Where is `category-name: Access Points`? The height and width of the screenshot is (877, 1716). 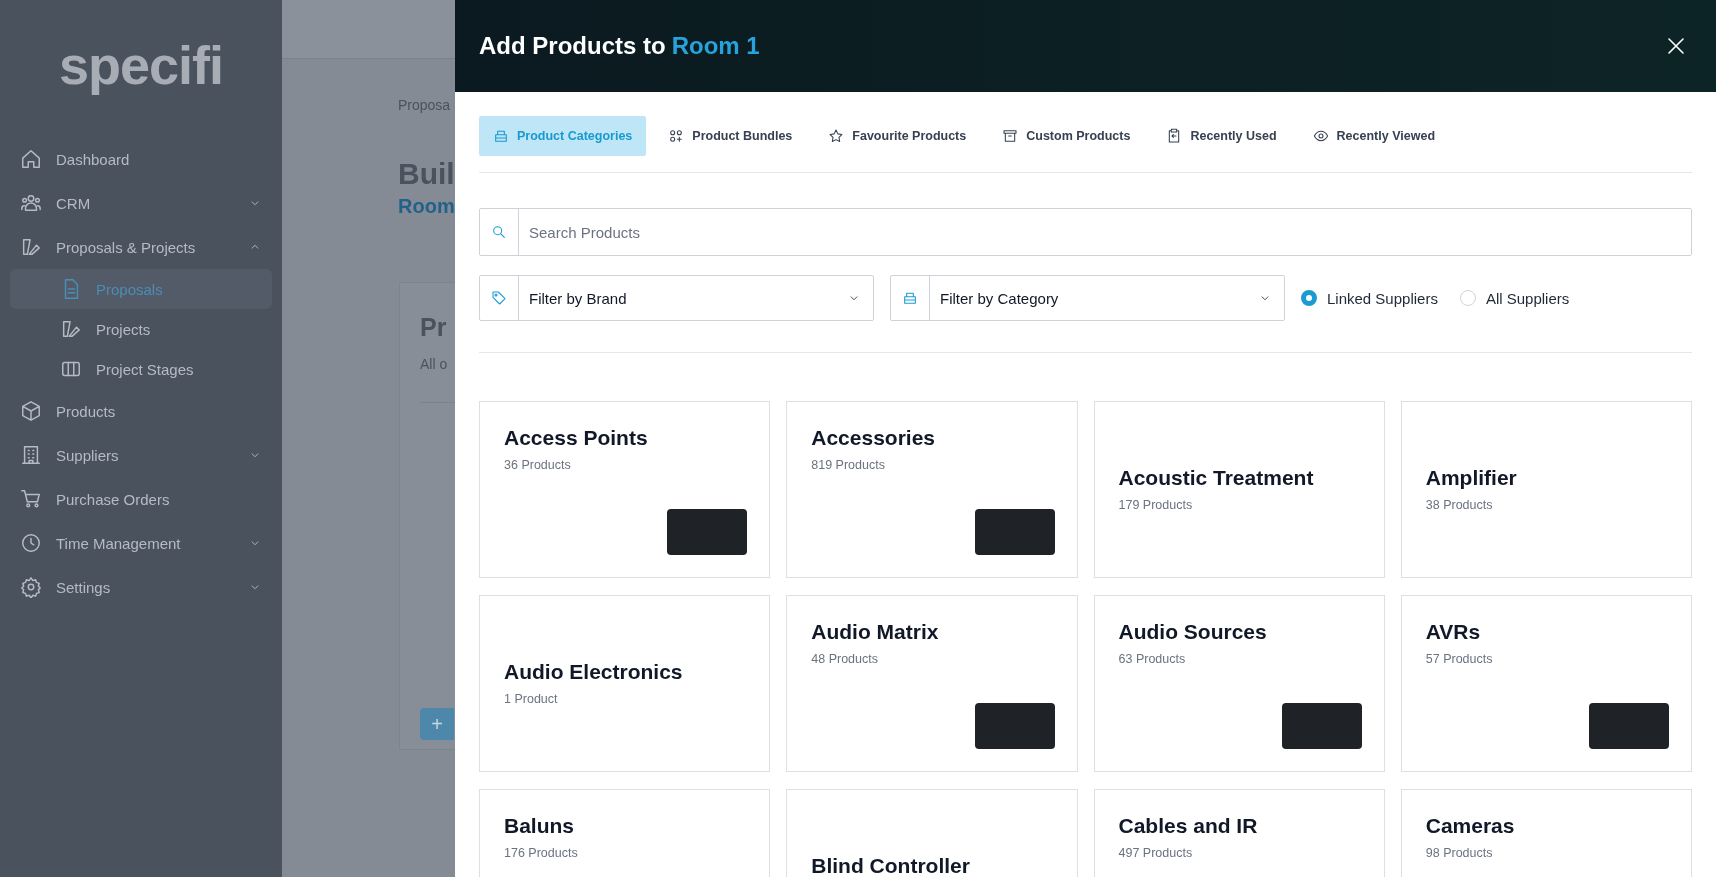 category-name: Access Points is located at coordinates (576, 438).